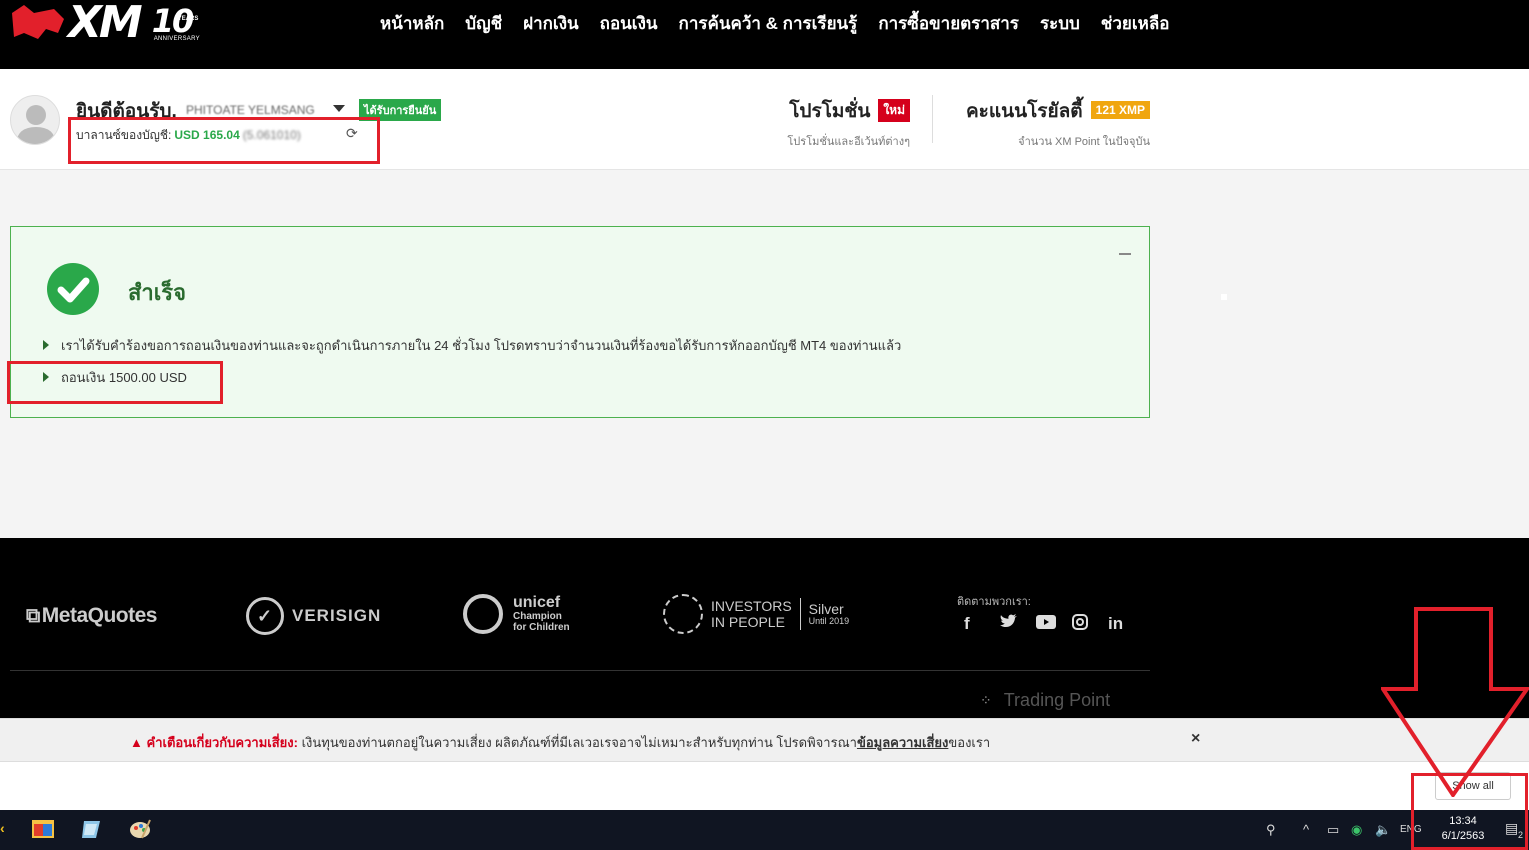  I want to click on annotation-balance-box, so click(224, 140).